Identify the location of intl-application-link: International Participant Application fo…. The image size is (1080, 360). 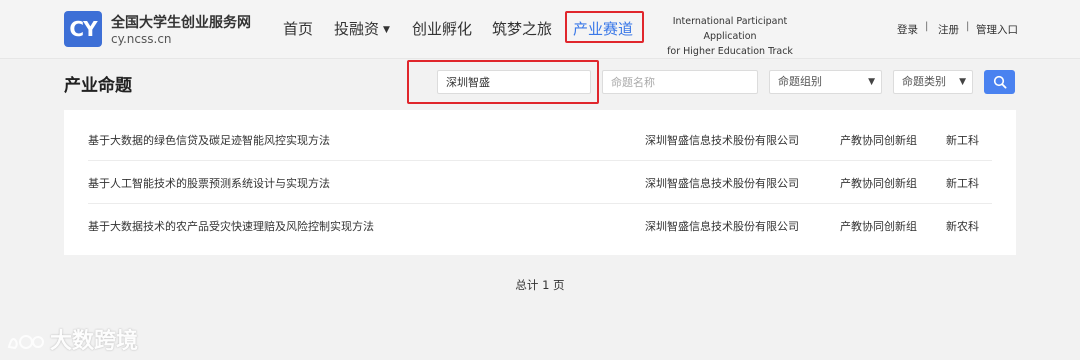
(730, 36).